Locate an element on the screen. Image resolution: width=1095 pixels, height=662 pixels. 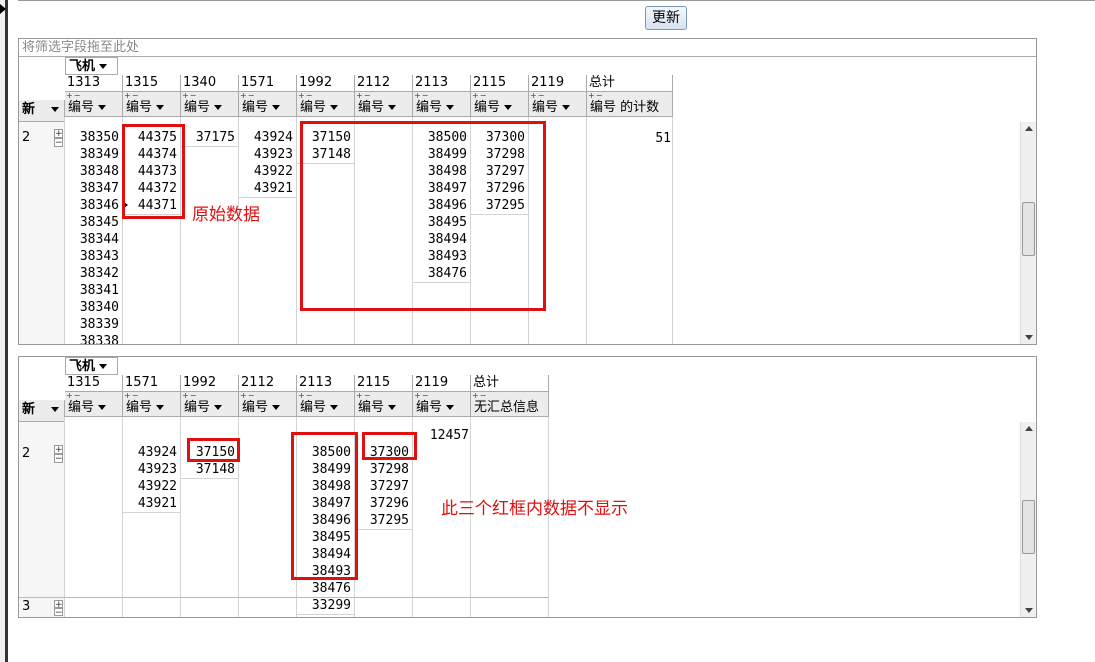
cell-value: 43923 is located at coordinates (157, 469).